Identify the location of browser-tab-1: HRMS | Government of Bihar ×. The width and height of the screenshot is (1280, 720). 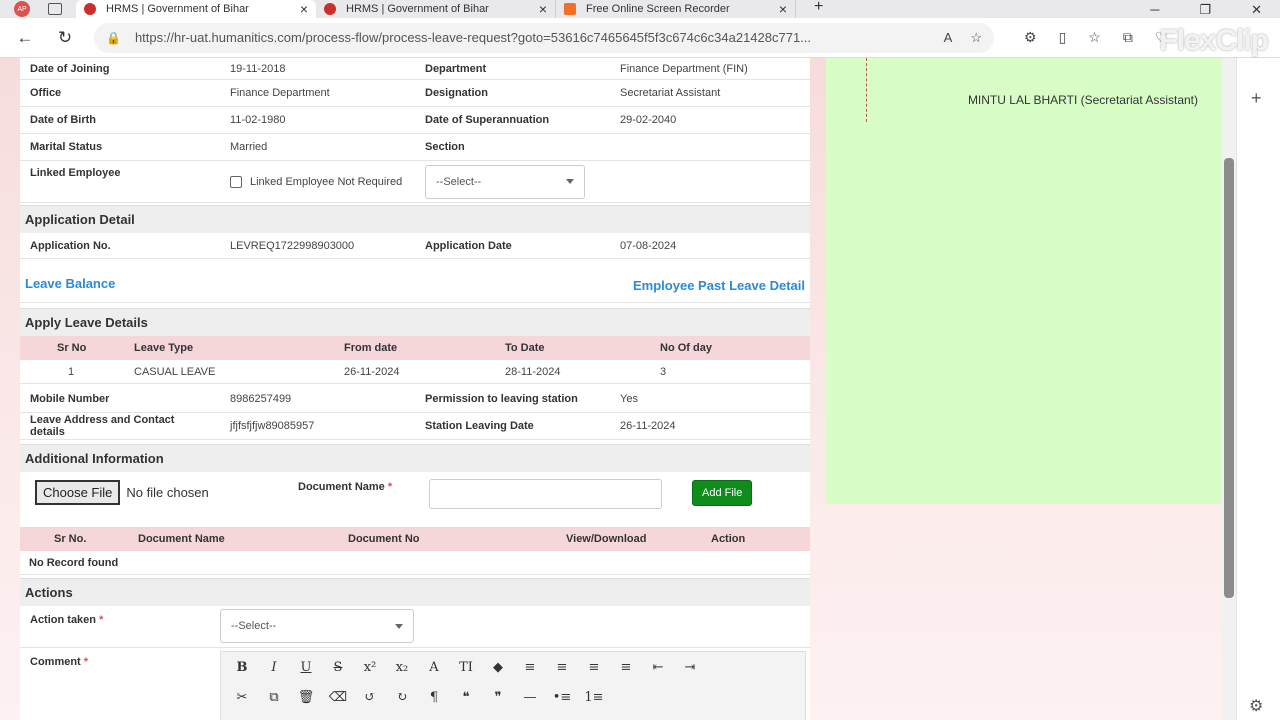
(196, 9).